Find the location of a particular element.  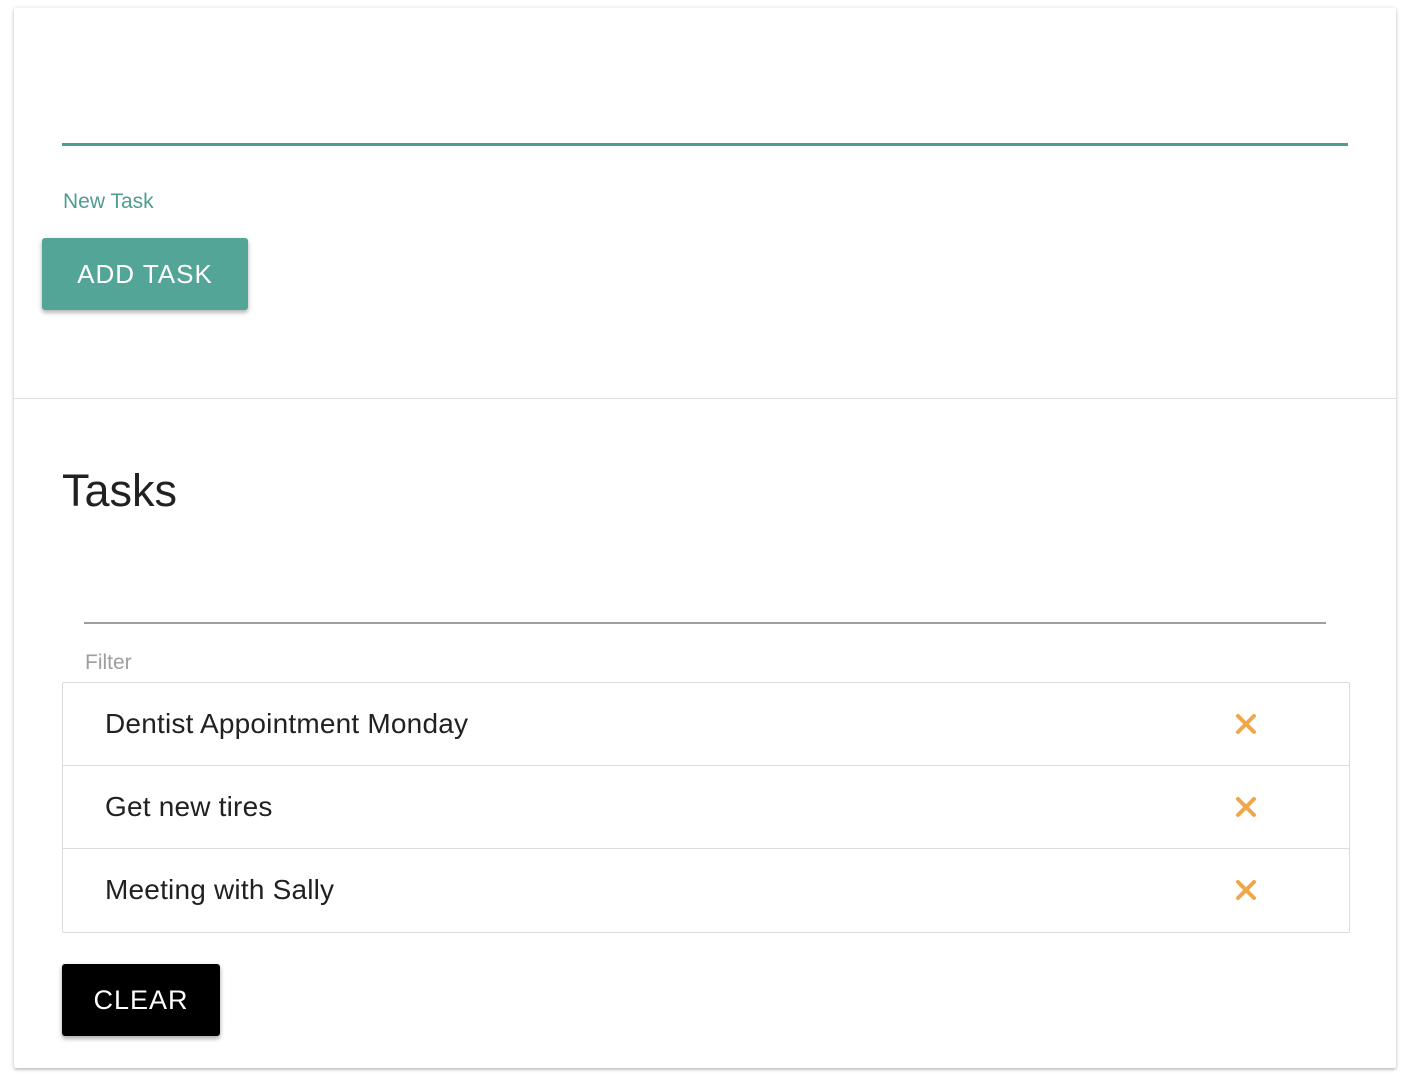

list-item: Dentist Appointment Monday is located at coordinates (706, 724).